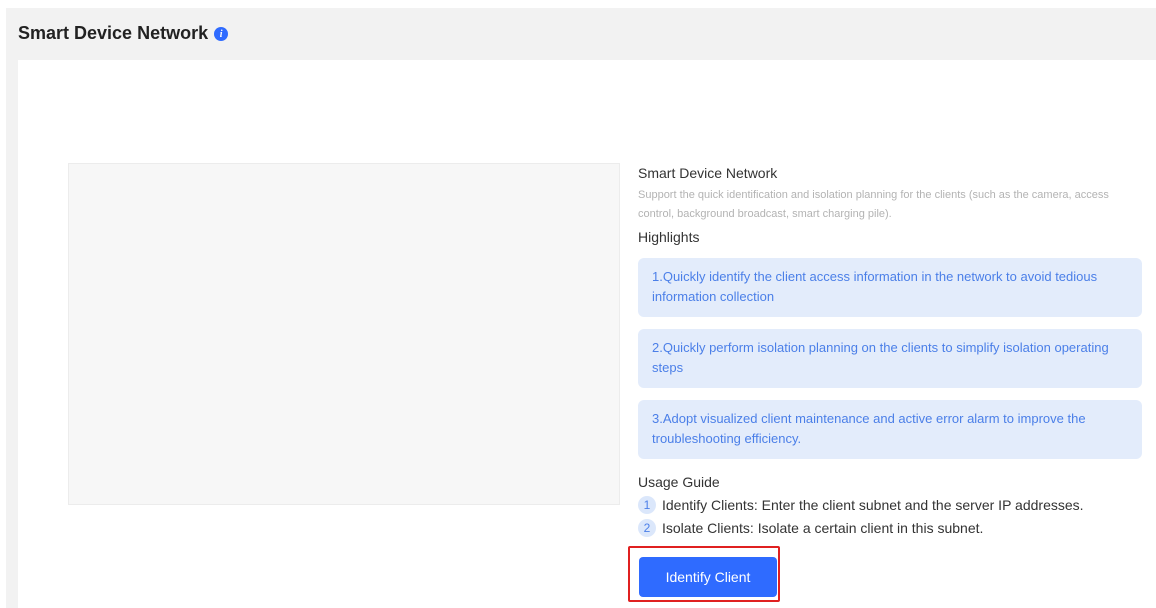 The height and width of the screenshot is (608, 1156). What do you see at coordinates (679, 482) in the screenshot?
I see `usage-guide-title: Usage Guide` at bounding box center [679, 482].